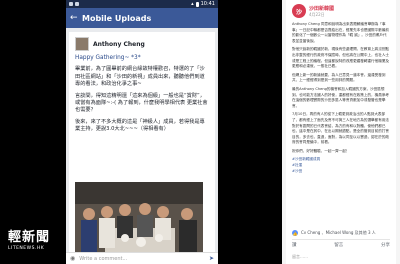  I want to click on post-signoff: 祝你們，好好體驗，一起一齊一起！, so click(321, 150).